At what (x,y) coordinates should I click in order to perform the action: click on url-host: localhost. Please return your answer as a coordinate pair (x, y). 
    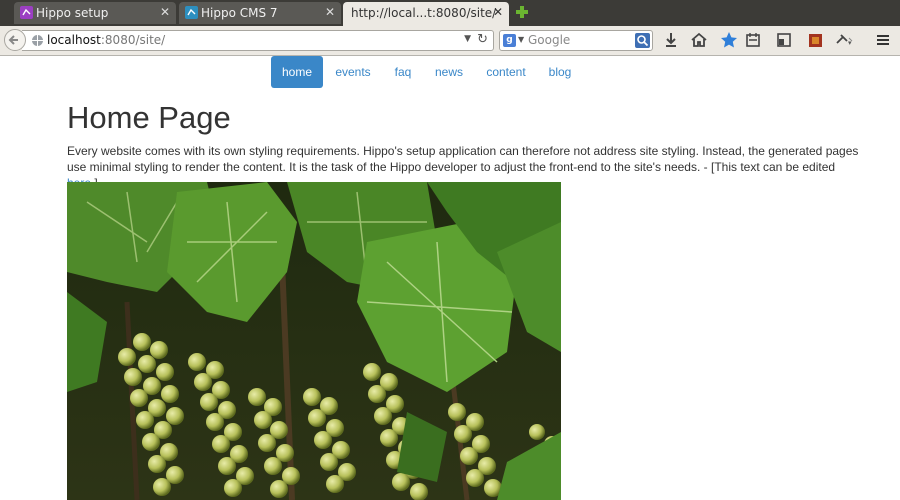
    Looking at the image, I should click on (74, 40).